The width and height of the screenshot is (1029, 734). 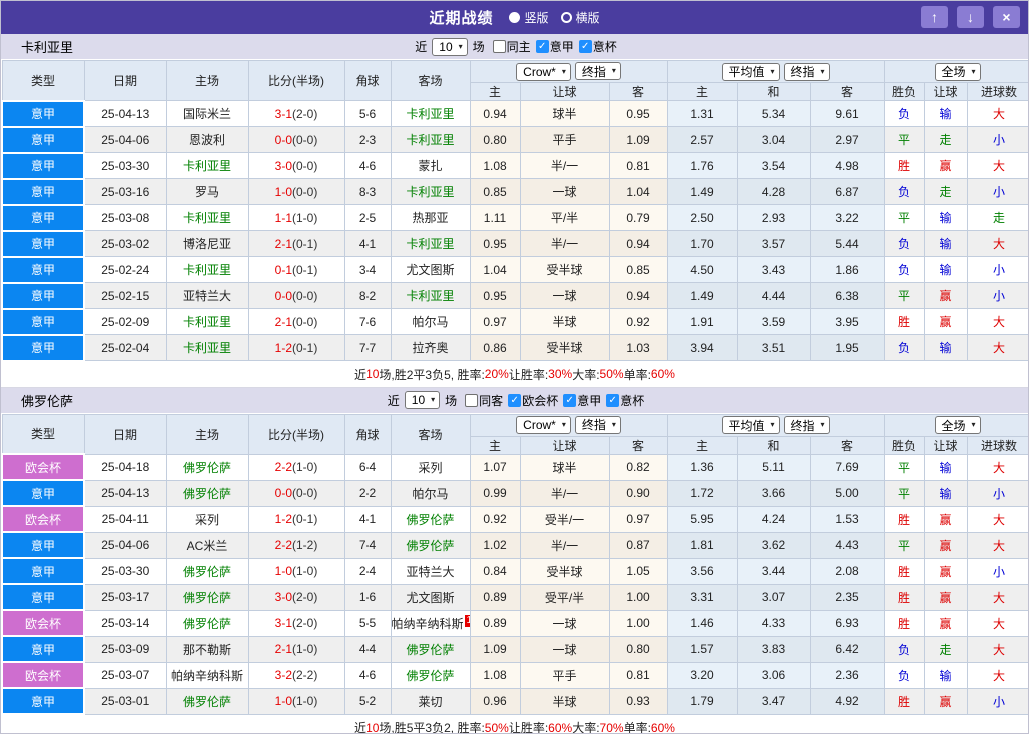 I want to click on away-team-cell: 帕尔马, so click(x=430, y=493).